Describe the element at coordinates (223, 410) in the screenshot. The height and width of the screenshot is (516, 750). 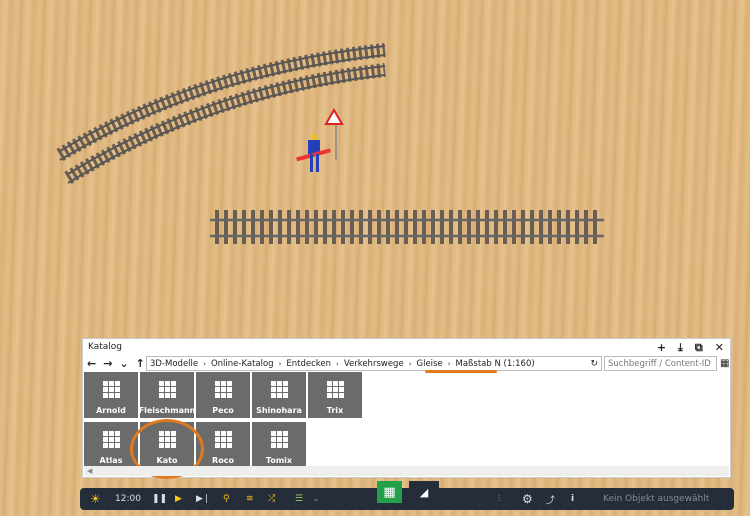
I see `tile-label: Peco` at that location.